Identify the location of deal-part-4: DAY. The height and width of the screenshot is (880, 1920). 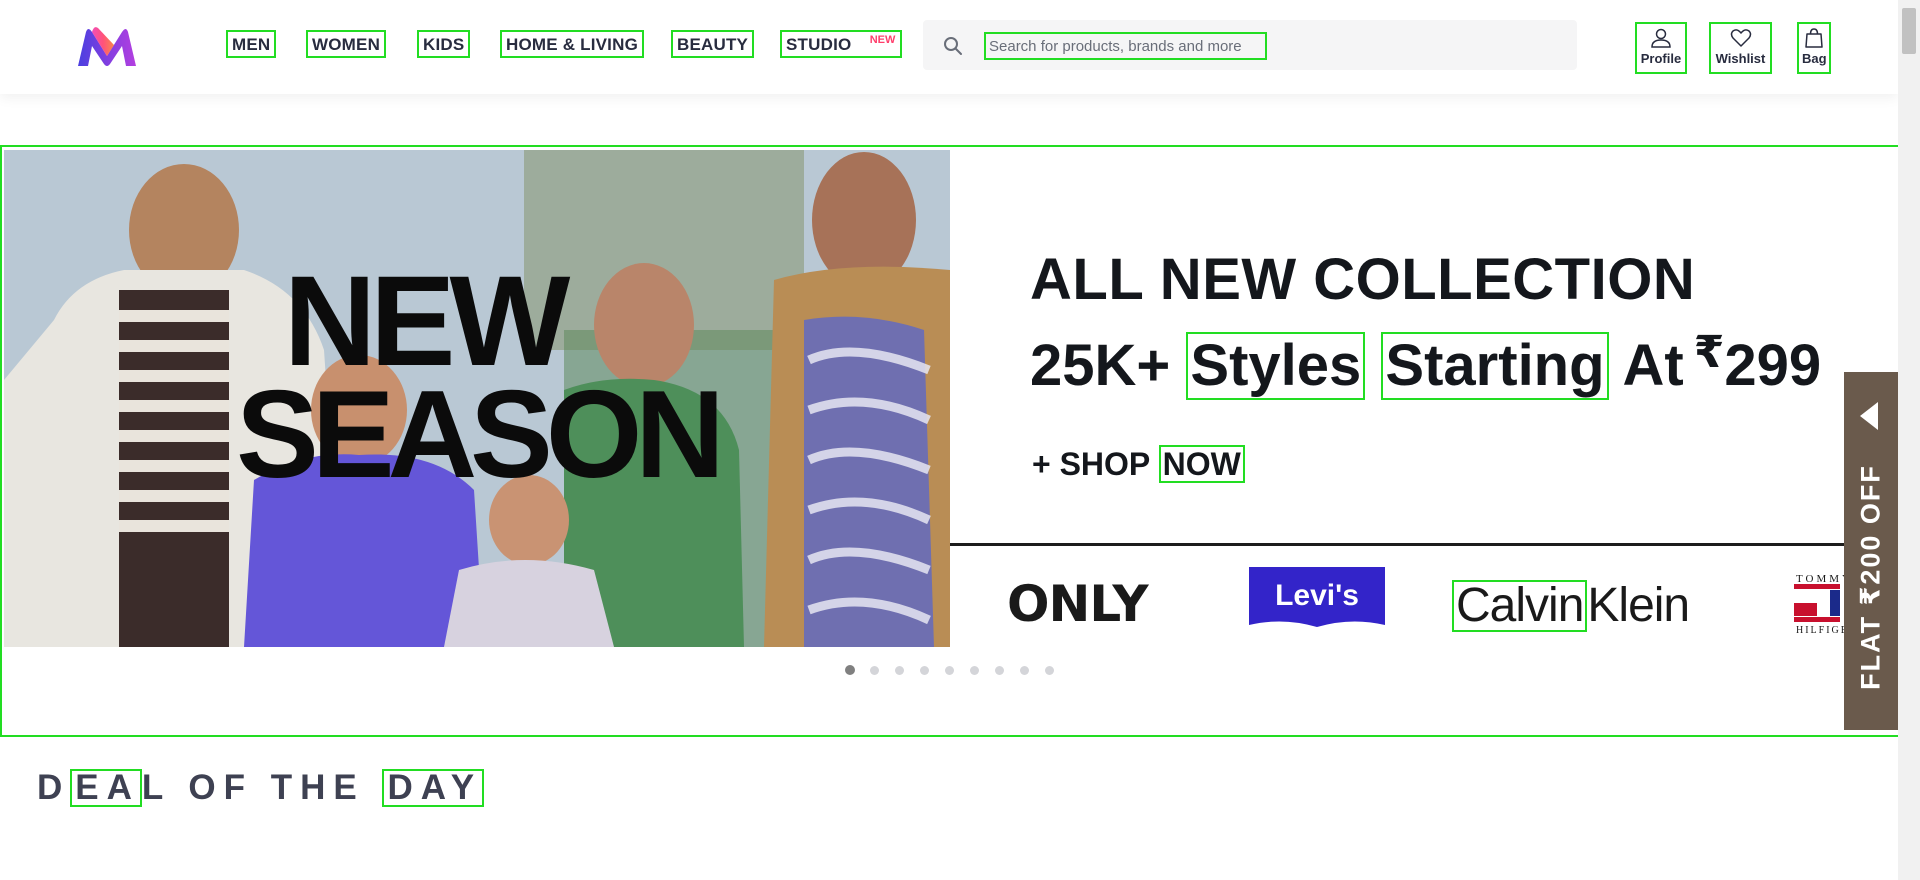
(433, 788).